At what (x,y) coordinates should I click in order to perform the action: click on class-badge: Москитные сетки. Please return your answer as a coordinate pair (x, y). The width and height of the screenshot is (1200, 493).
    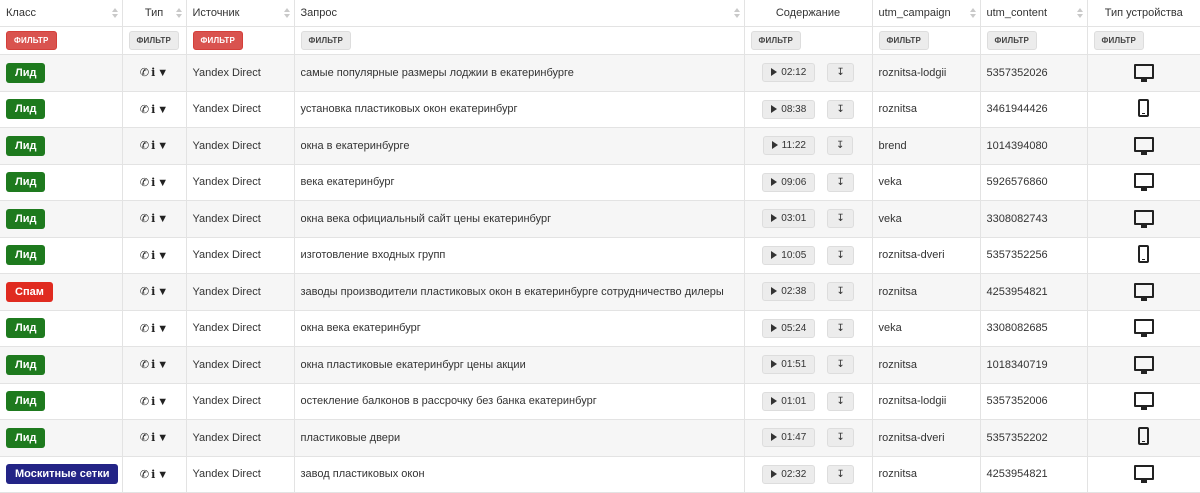
    Looking at the image, I should click on (62, 474).